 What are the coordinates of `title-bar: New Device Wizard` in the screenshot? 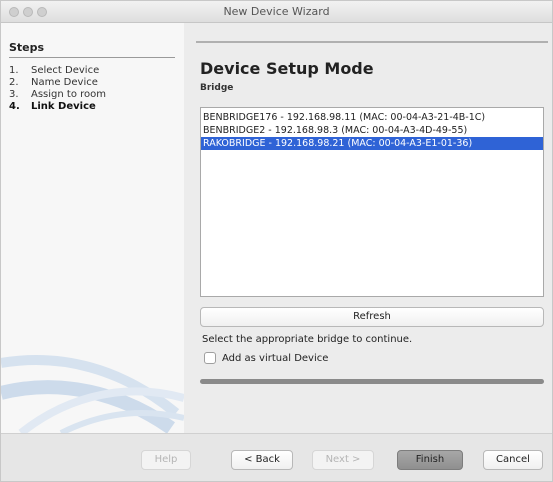 It's located at (276, 12).